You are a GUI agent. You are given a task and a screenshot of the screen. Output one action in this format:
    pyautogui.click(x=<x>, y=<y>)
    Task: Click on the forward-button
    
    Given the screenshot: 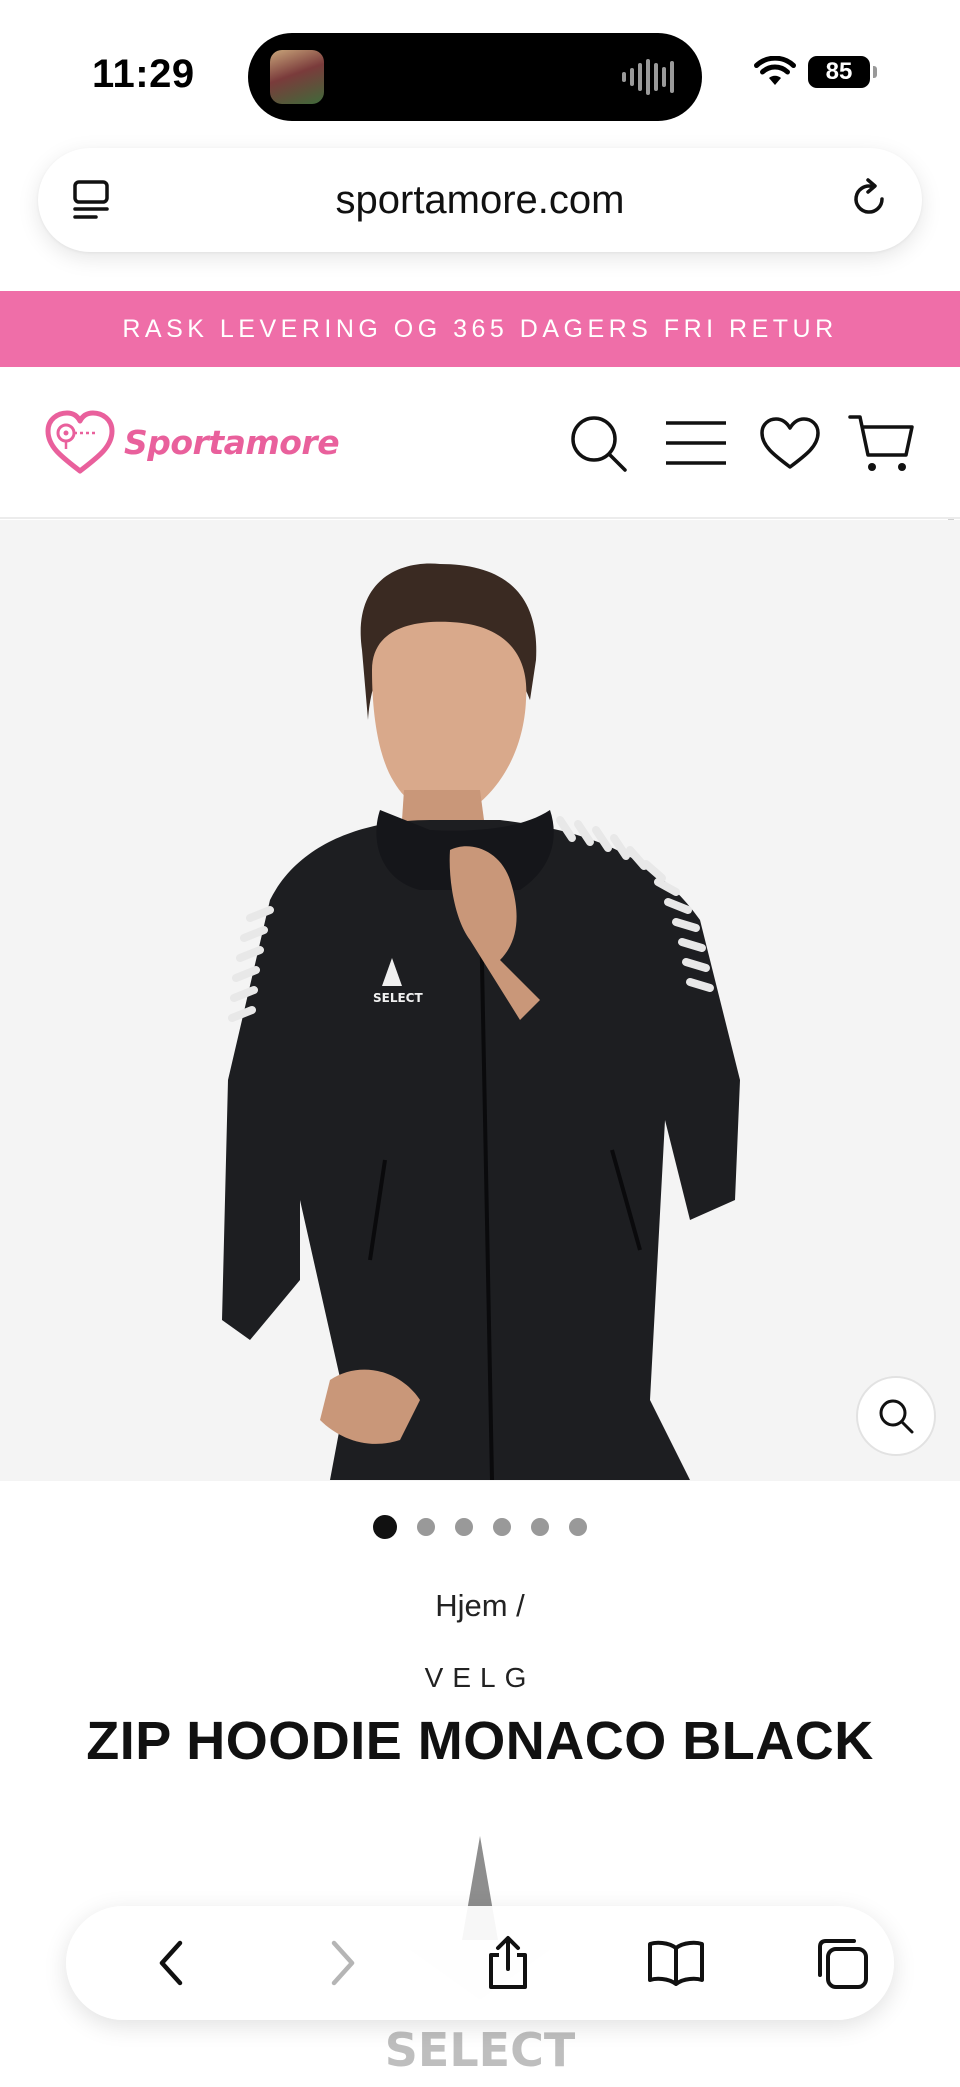 What is the action you would take?
    pyautogui.click(x=342, y=1963)
    